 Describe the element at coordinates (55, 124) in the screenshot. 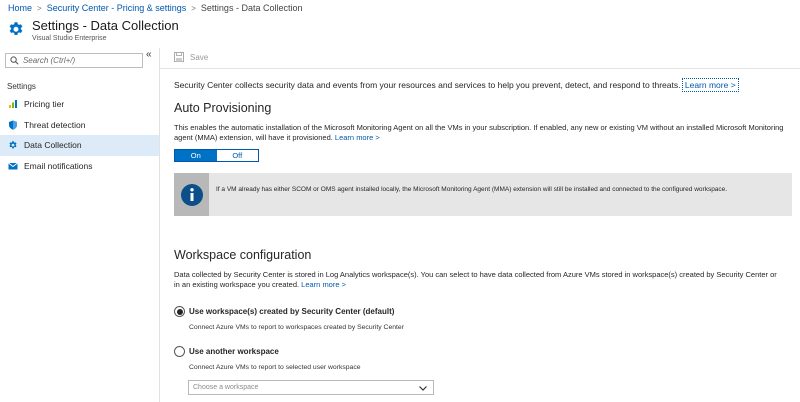

I see `sidebar-item-label: Threat detection` at that location.